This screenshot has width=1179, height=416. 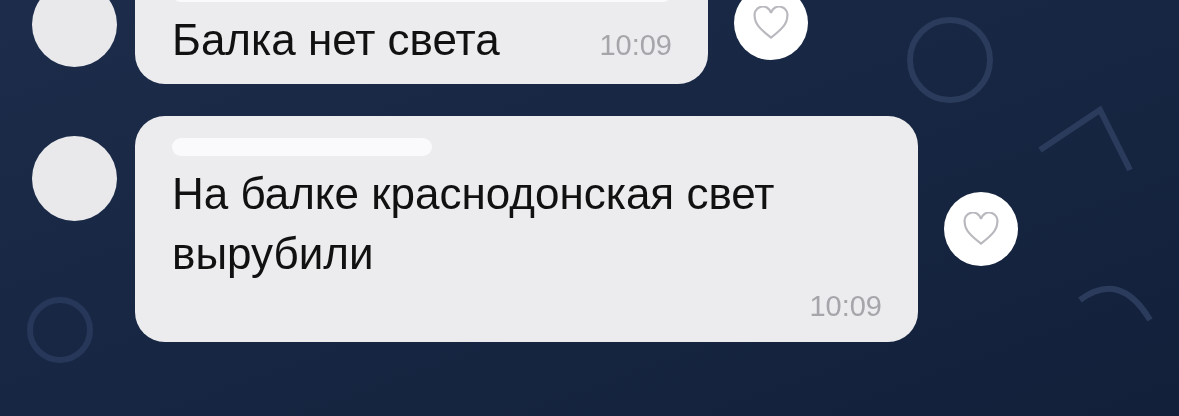 I want to click on like-button, so click(x=771, y=30).